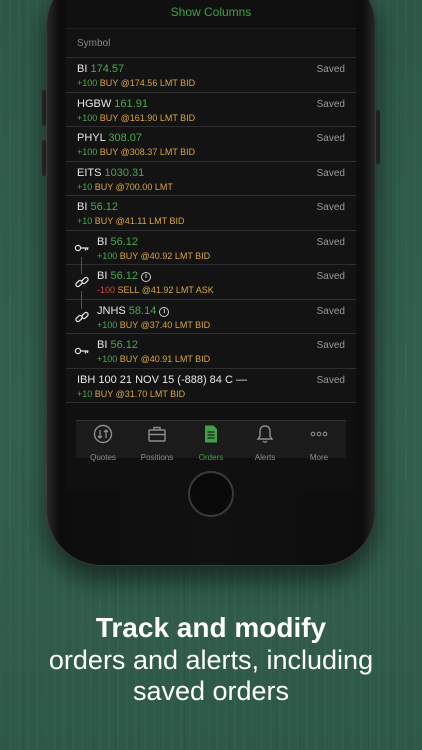  What do you see at coordinates (89, 172) in the screenshot?
I see `order-symbol: EITS` at bounding box center [89, 172].